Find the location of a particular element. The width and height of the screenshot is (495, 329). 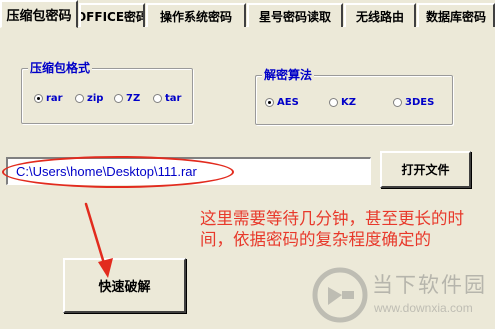

annotation-arrow-icon is located at coordinates (98, 240).